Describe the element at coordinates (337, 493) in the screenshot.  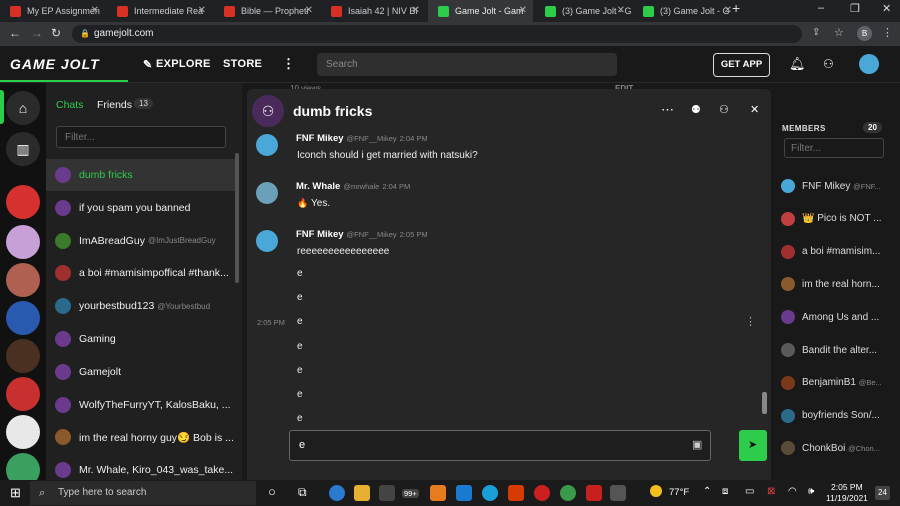
I see `edge-icon` at that location.